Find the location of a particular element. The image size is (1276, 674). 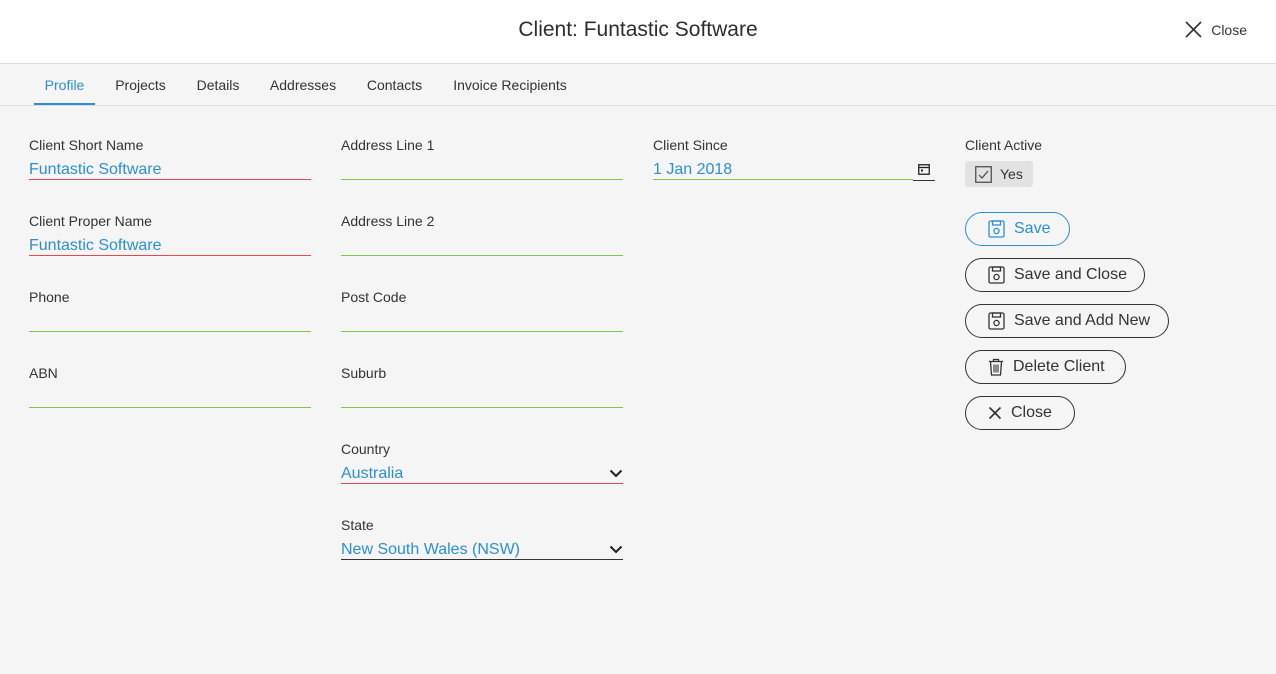

phone-label: Phone is located at coordinates (49, 297).